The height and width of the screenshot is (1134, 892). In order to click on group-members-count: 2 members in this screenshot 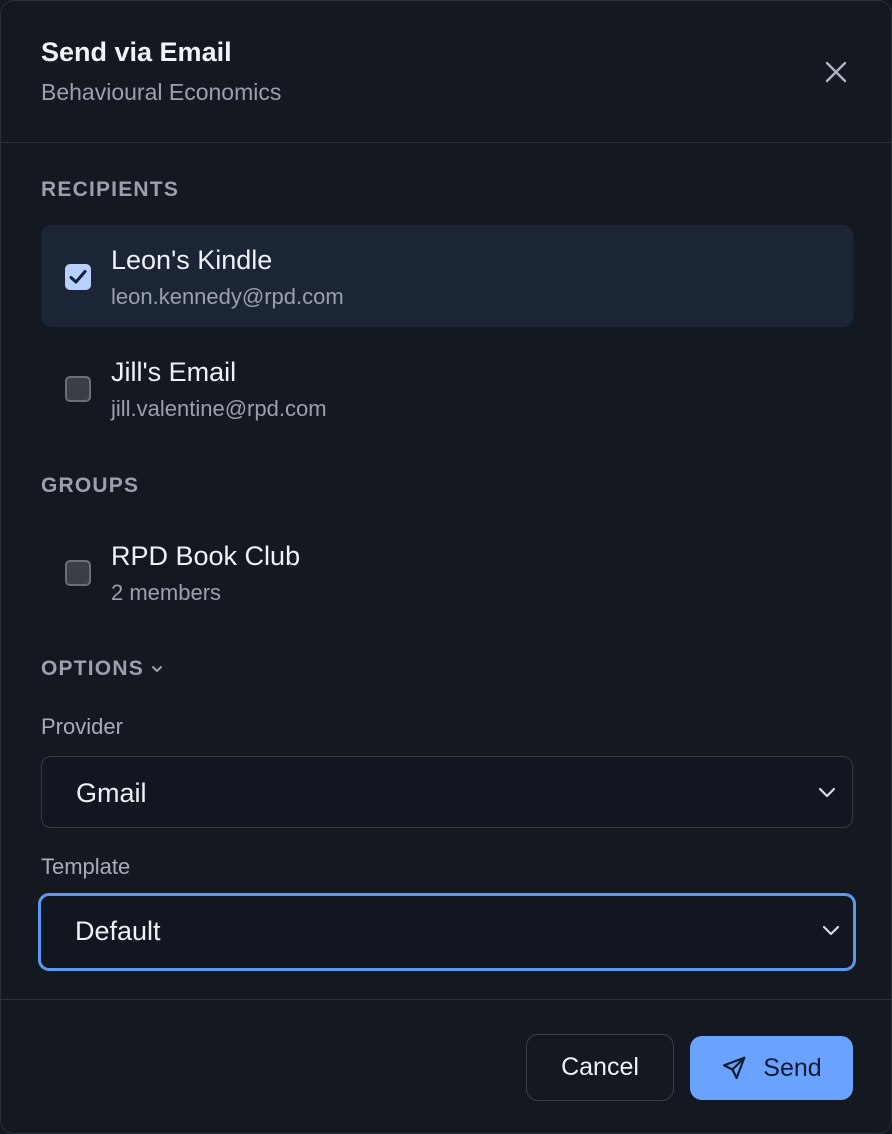, I will do `click(166, 592)`.